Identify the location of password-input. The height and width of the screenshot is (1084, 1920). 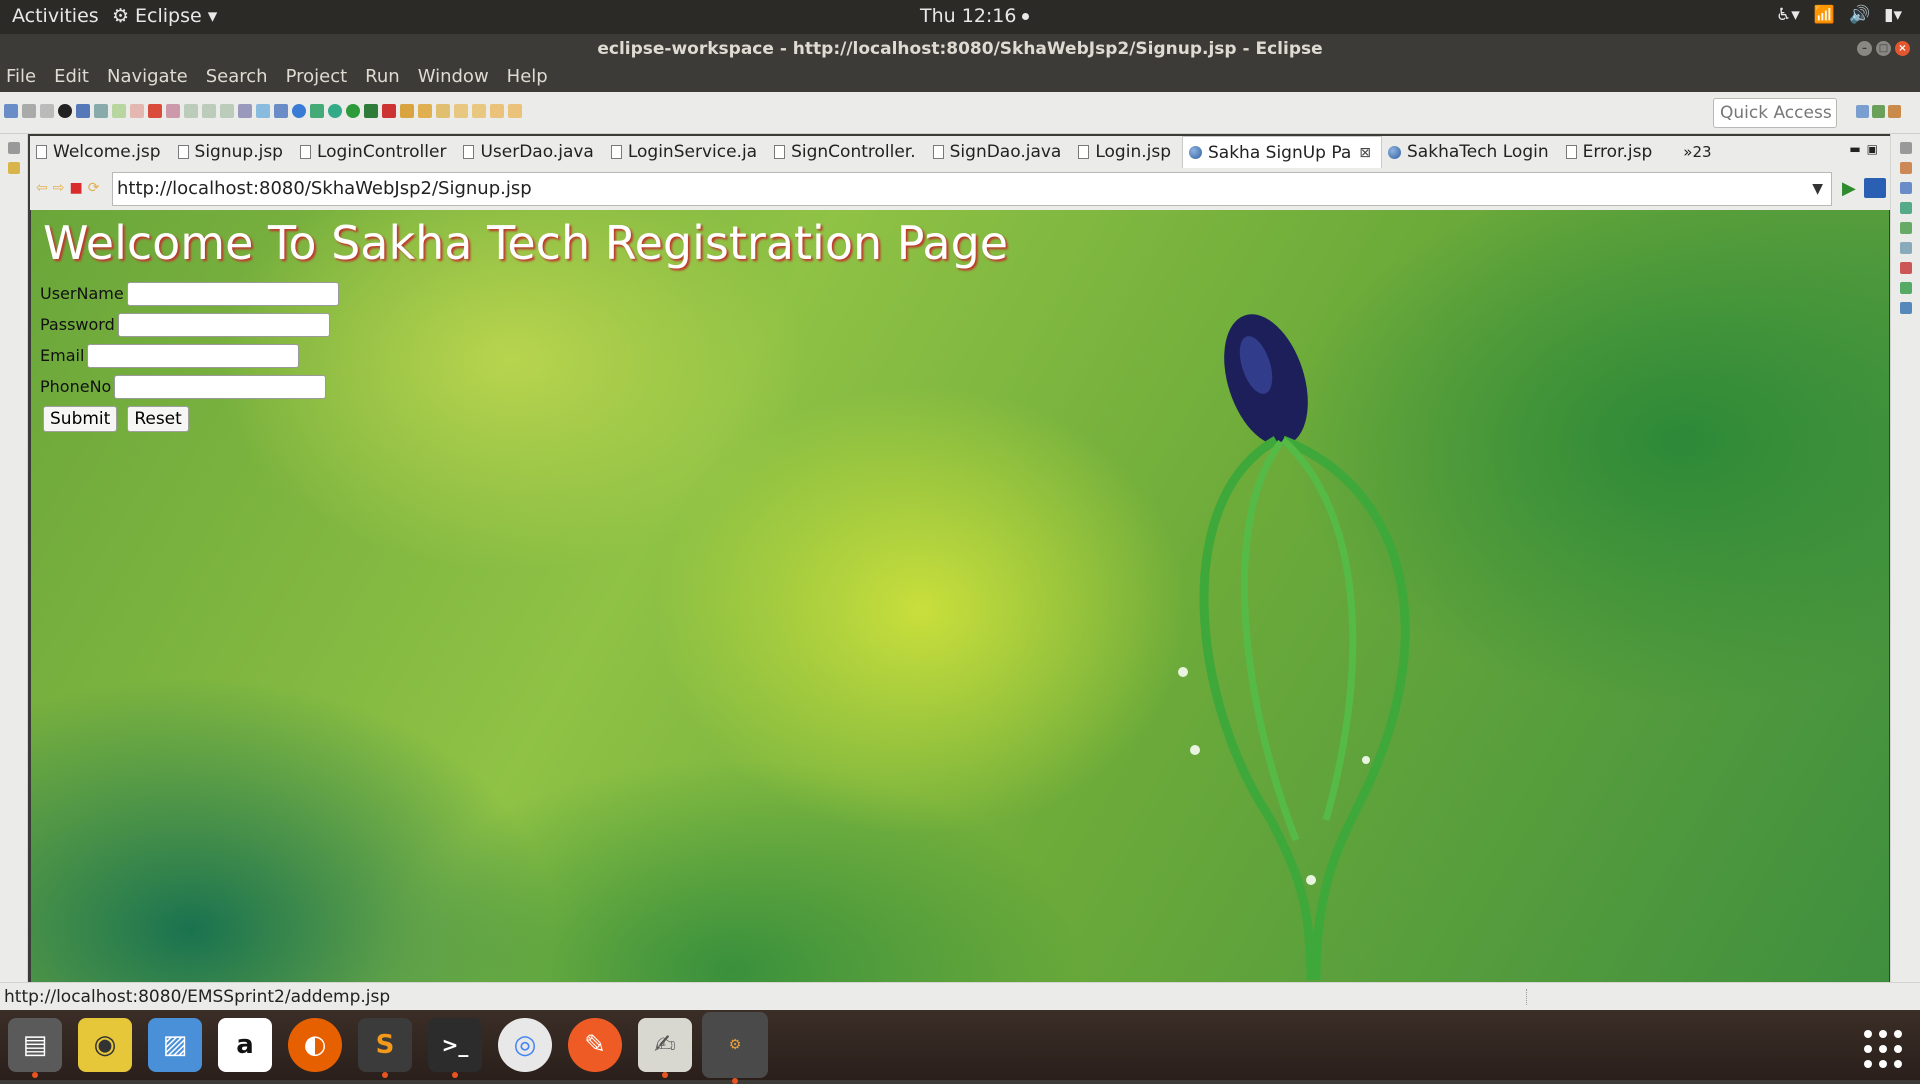
(223, 324).